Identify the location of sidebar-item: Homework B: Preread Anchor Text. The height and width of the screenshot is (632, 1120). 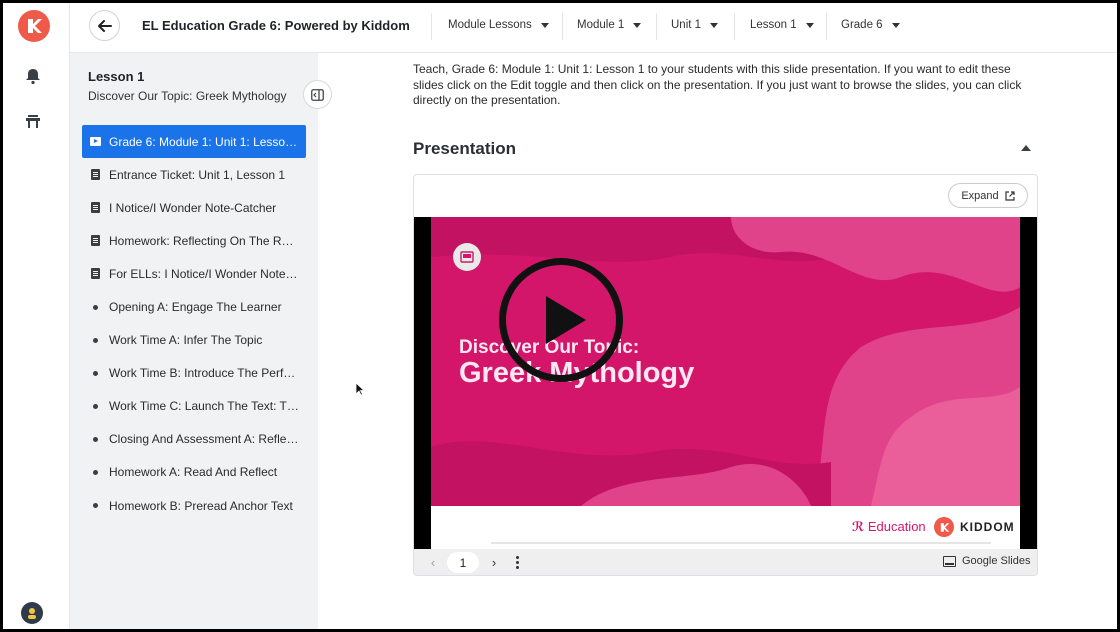
(194, 505).